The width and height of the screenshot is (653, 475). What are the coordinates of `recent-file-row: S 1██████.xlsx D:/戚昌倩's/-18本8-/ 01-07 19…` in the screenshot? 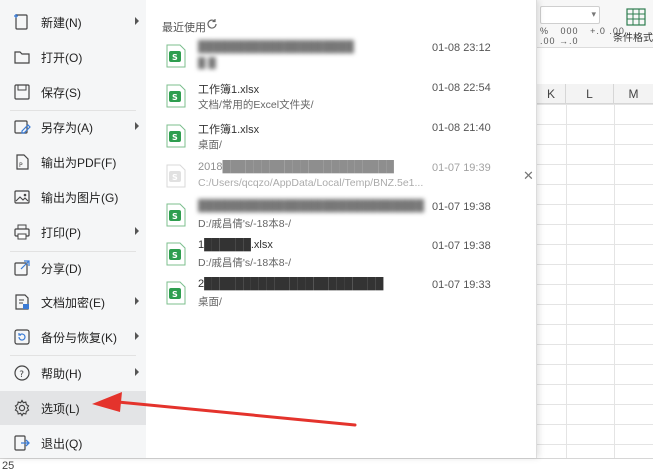 It's located at (332, 256).